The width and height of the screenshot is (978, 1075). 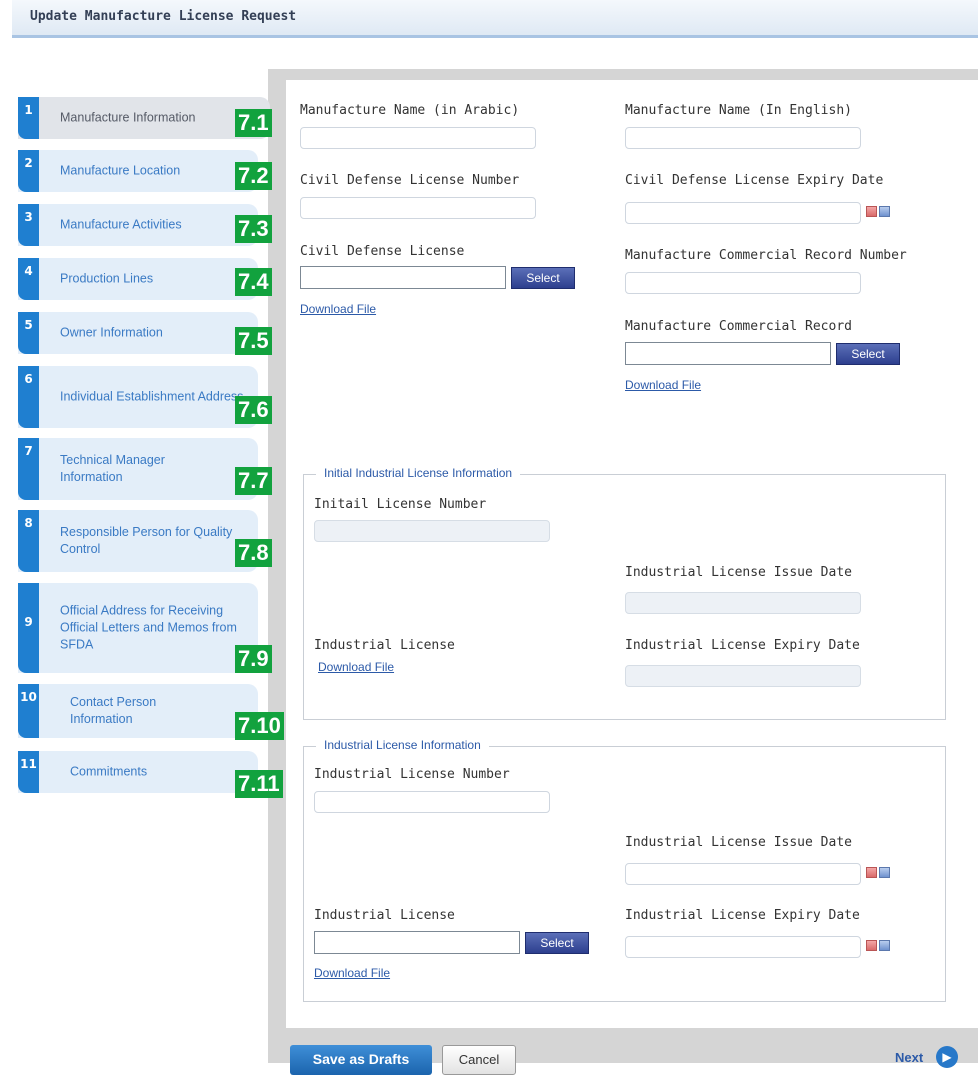 I want to click on annotation-badge: 7.6, so click(x=253, y=410).